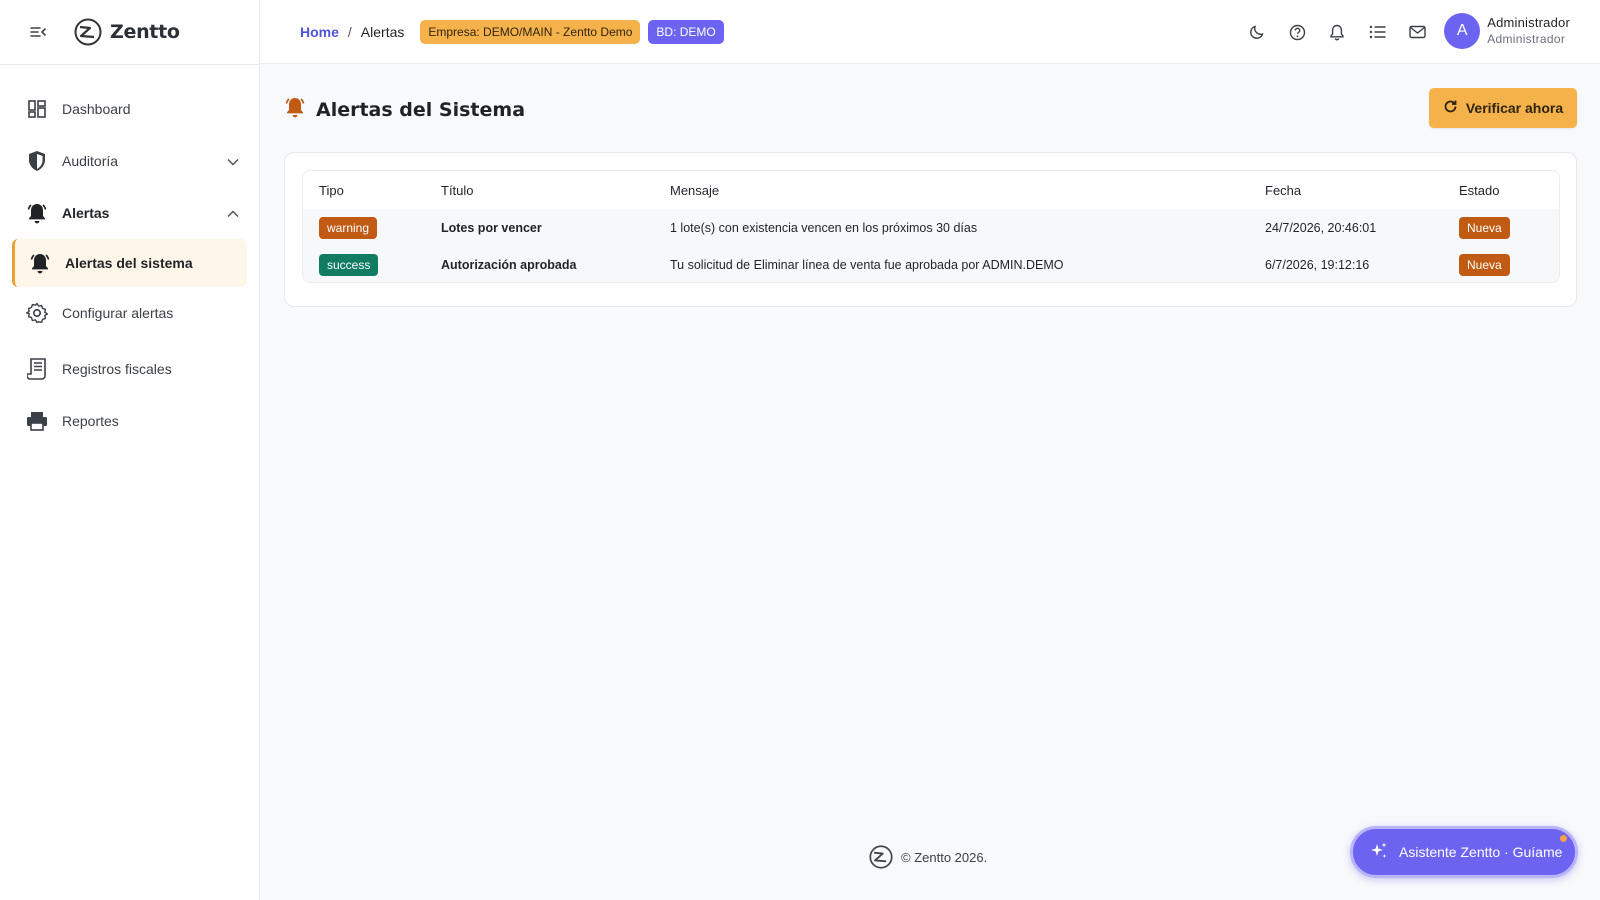 Image resolution: width=1600 pixels, height=900 pixels. Describe the element at coordinates (233, 161) in the screenshot. I see `chevron-down-icon` at that location.